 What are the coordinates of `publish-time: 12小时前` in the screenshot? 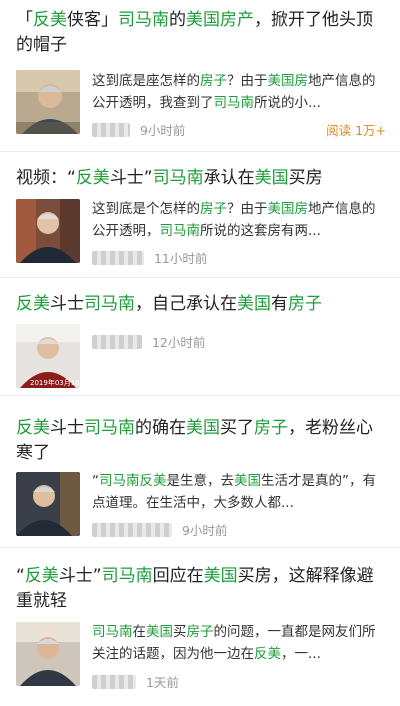 It's located at (178, 342).